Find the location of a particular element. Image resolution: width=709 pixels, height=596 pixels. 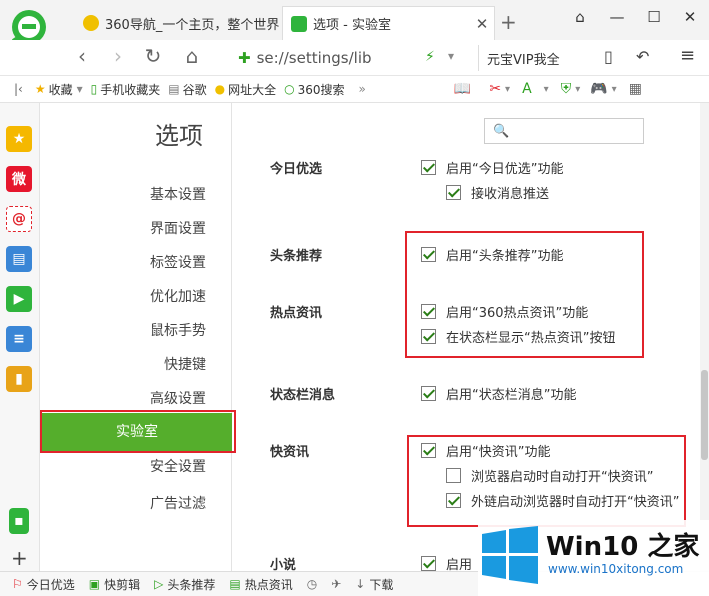

translate-icon: A is located at coordinates (527, 89).